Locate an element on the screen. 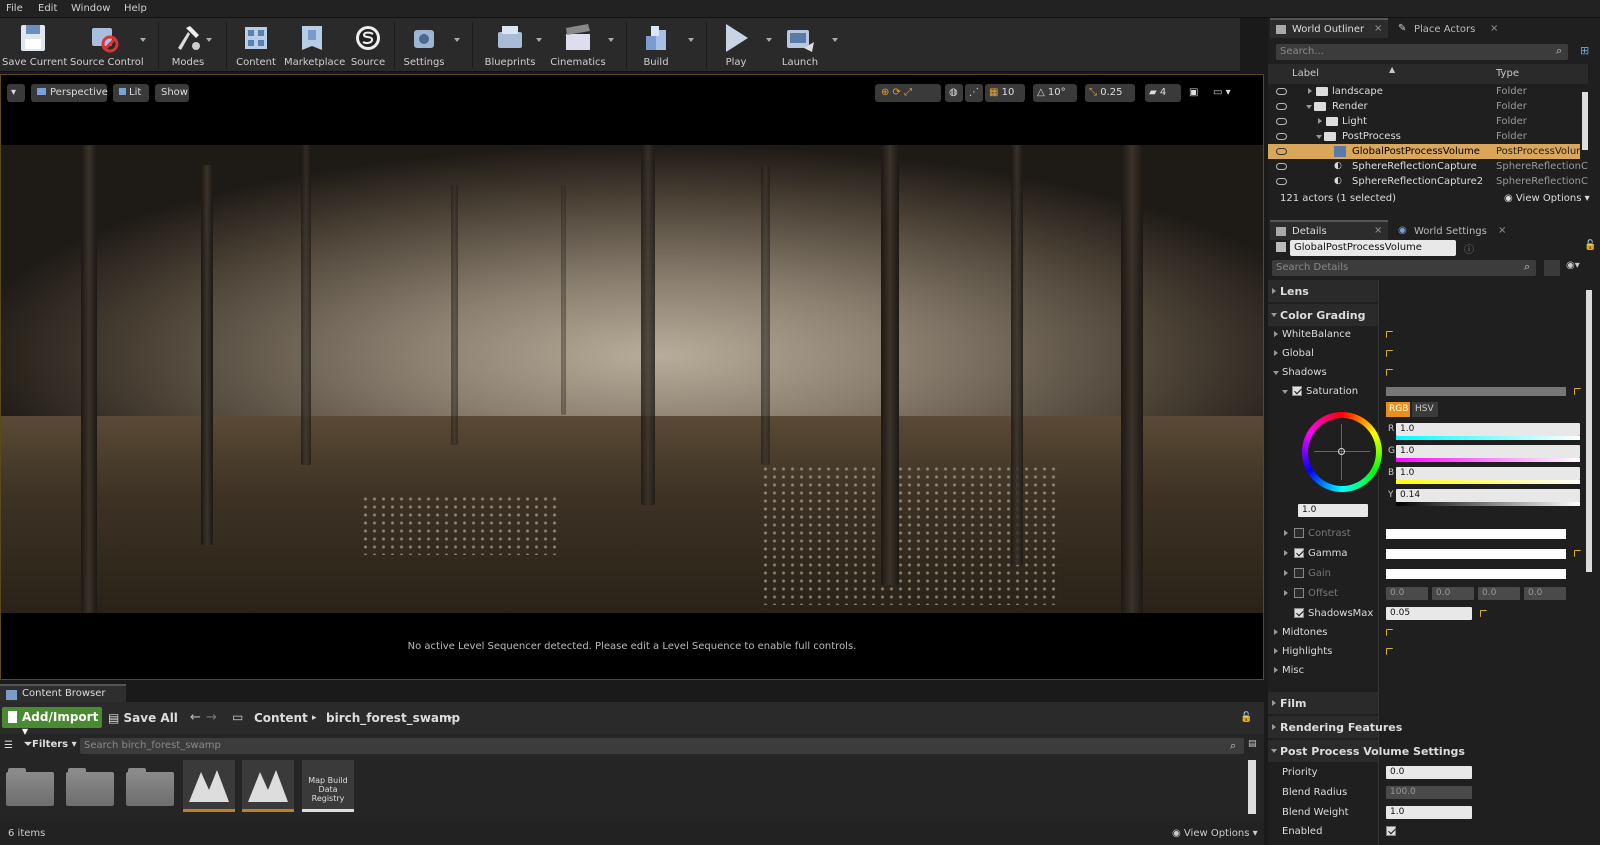 The width and height of the screenshot is (1600, 845). cinematics-dropdown-icon is located at coordinates (611, 40).